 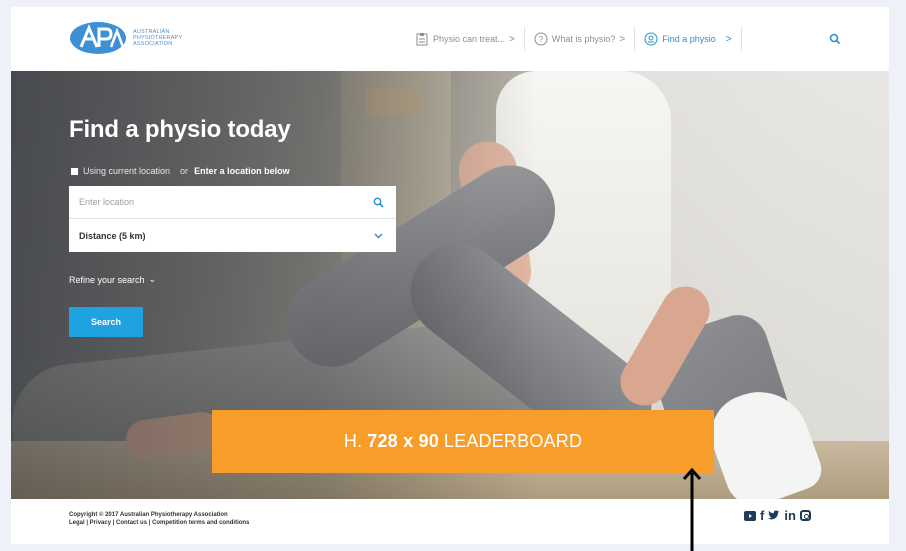 I want to click on question-icon: ?, so click(x=541, y=39).